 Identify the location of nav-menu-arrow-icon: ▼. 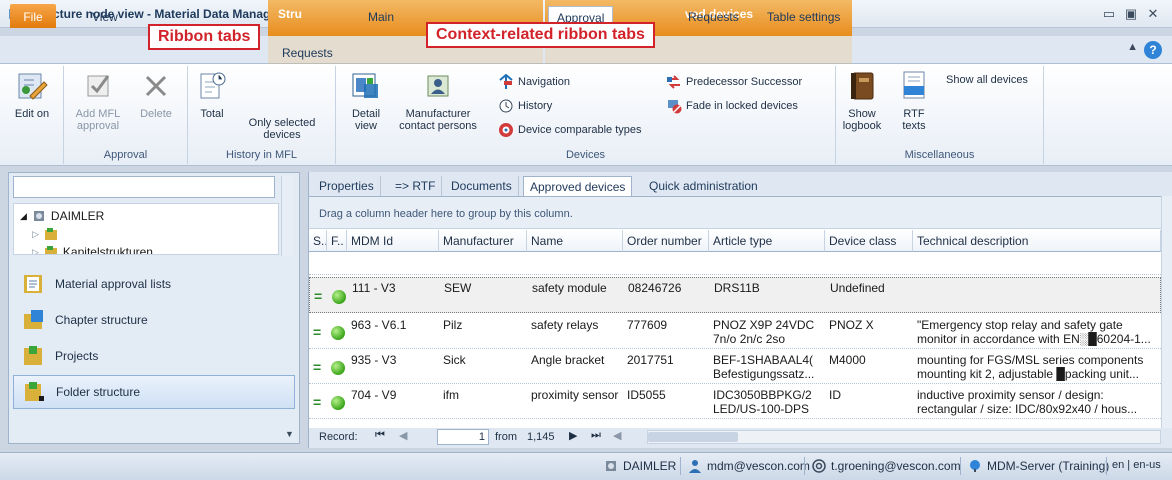
(289, 434).